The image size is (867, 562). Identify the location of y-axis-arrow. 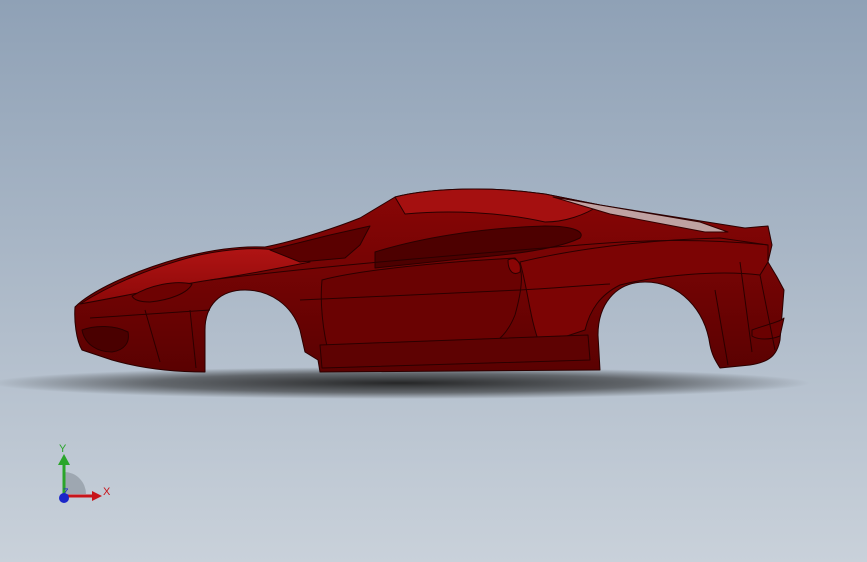
(64, 459).